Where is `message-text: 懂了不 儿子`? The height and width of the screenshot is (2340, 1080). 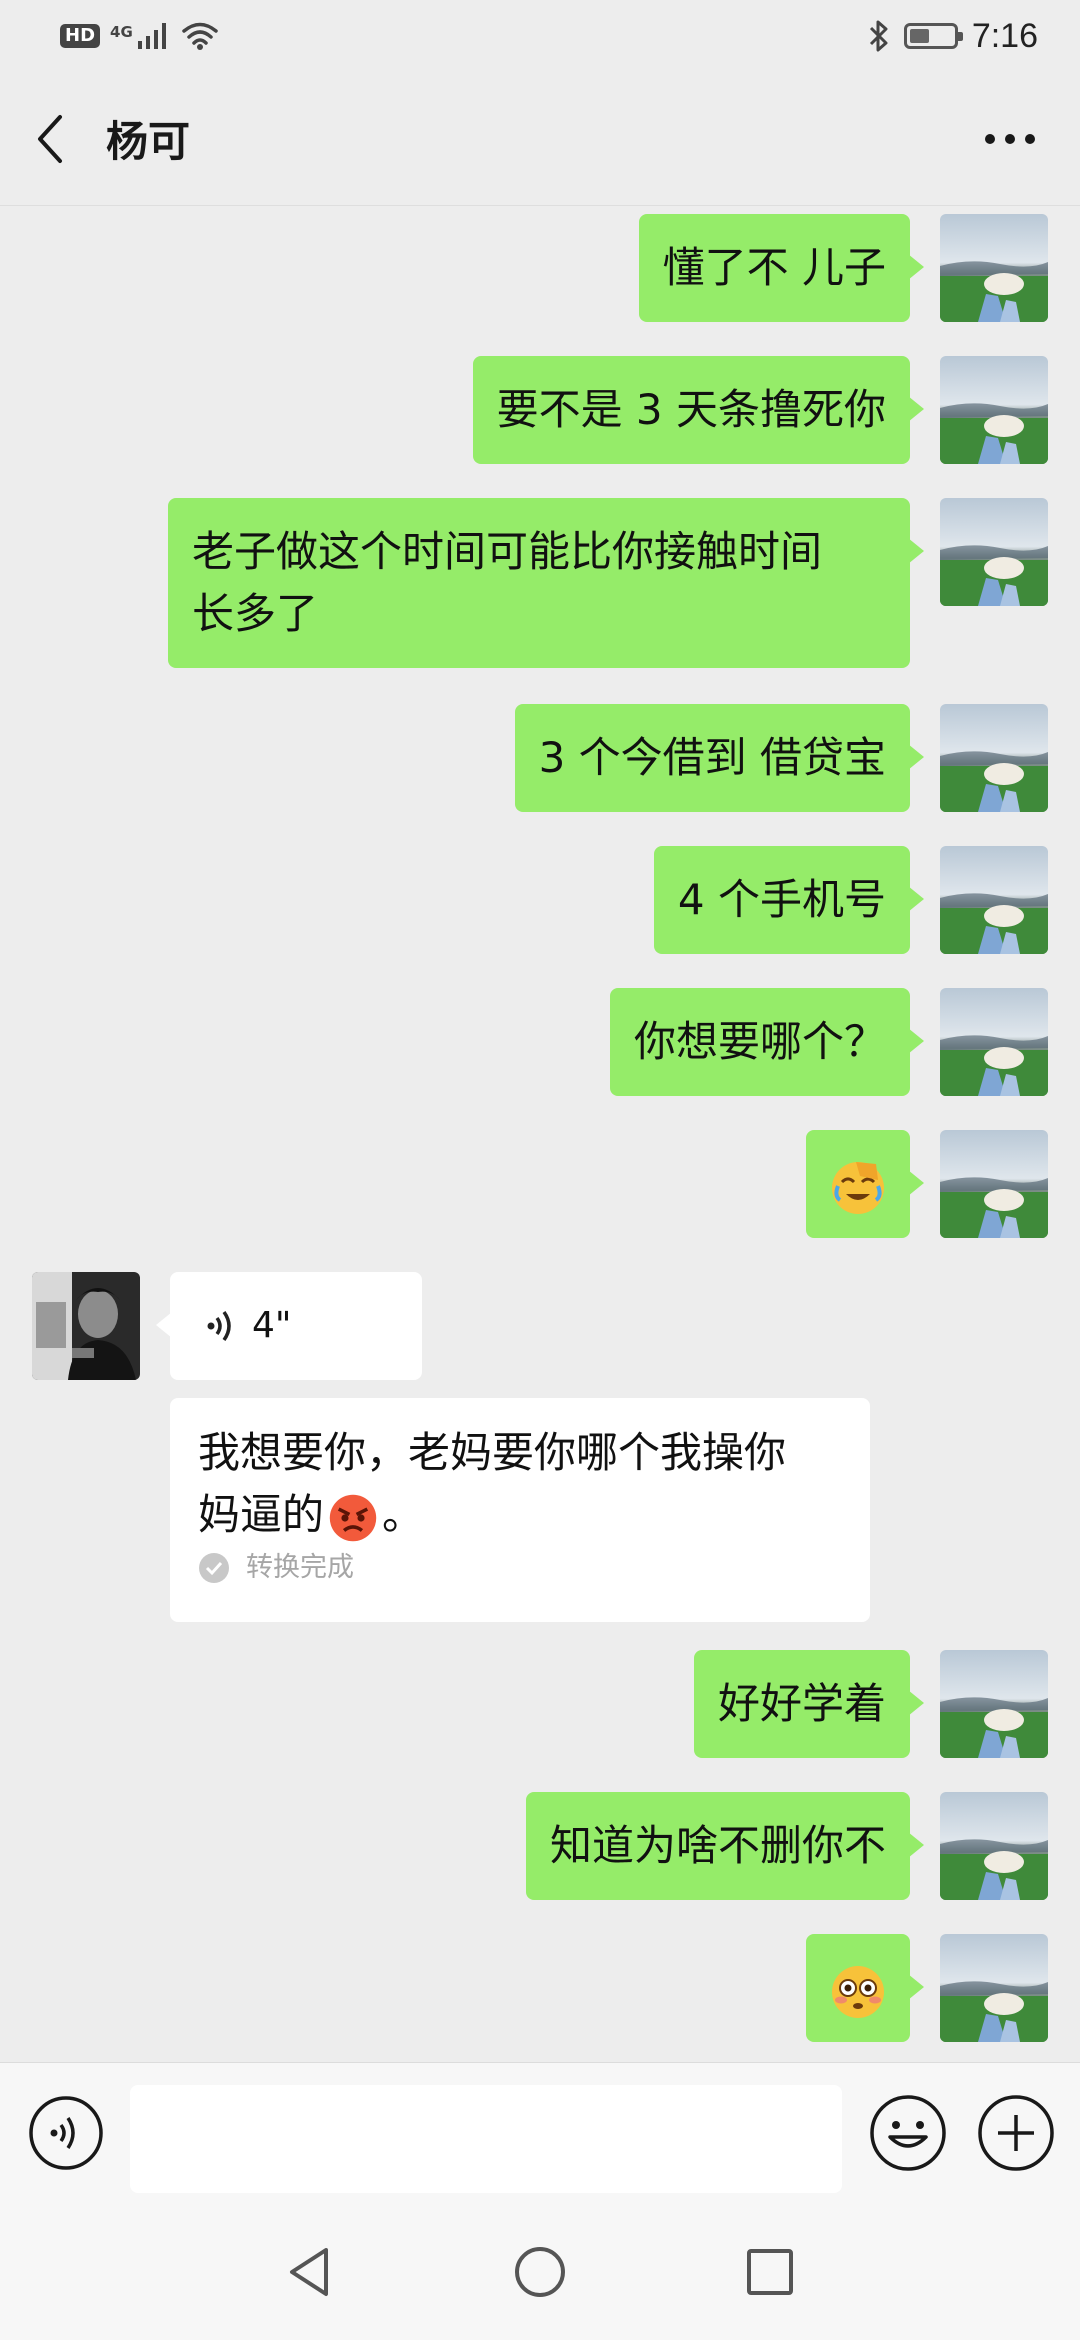
message-text: 懂了不 儿子 is located at coordinates (774, 267).